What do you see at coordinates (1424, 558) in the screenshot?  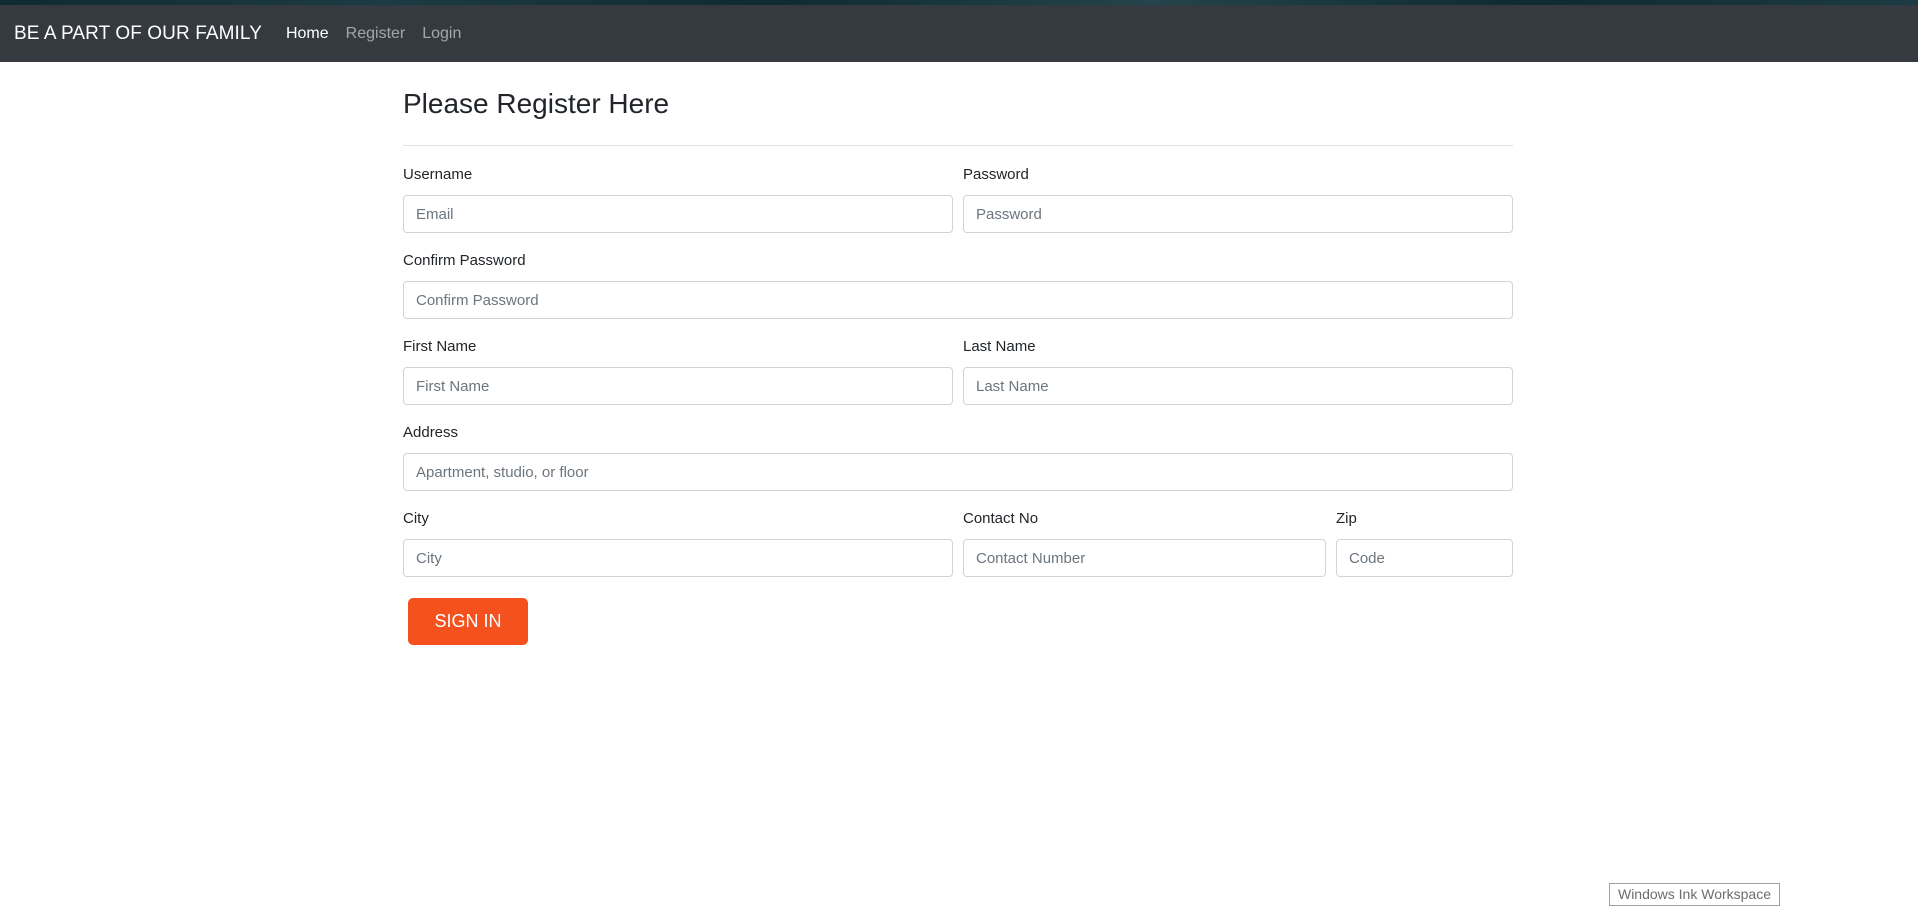 I see `zip-input` at bounding box center [1424, 558].